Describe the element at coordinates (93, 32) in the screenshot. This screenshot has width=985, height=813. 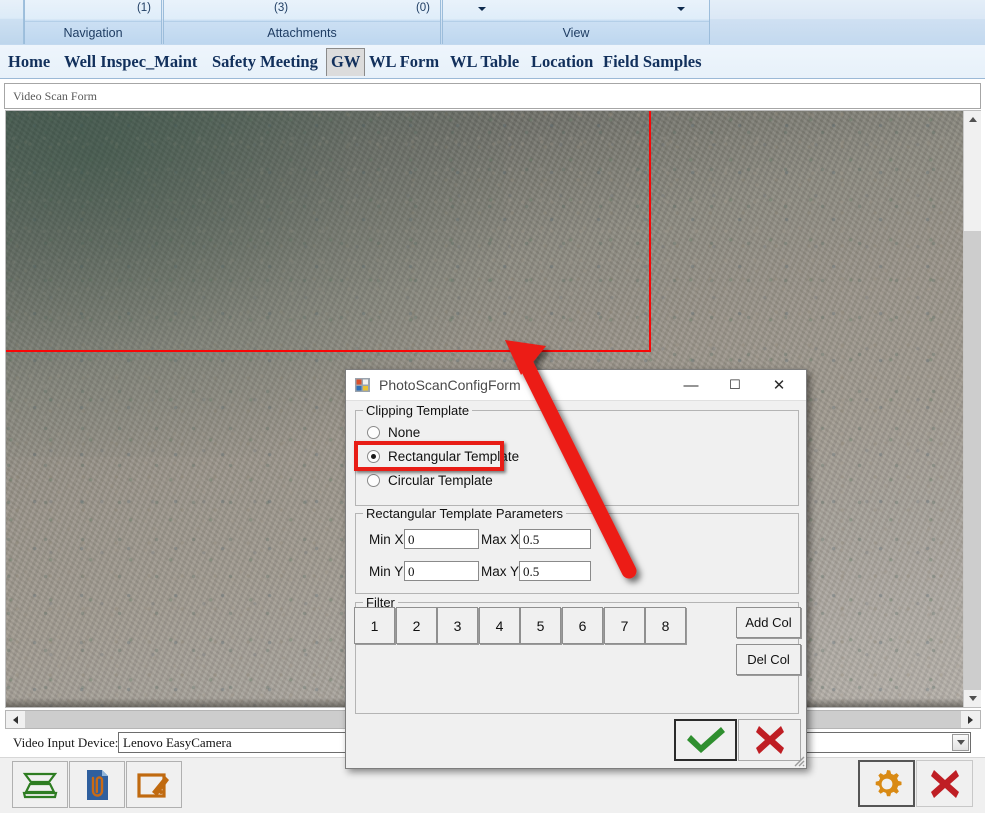
I see `ribbon-group-navigation-label: Navigation` at that location.